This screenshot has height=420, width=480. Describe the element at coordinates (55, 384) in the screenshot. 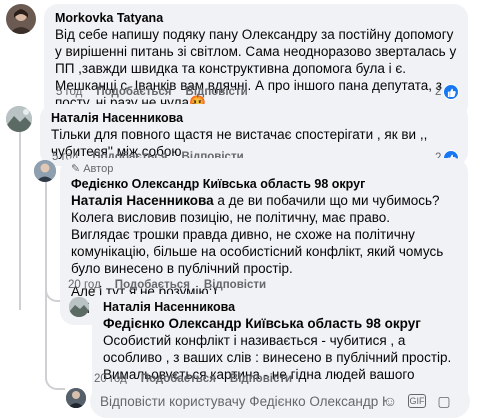

I see `thread-connector-reply` at that location.